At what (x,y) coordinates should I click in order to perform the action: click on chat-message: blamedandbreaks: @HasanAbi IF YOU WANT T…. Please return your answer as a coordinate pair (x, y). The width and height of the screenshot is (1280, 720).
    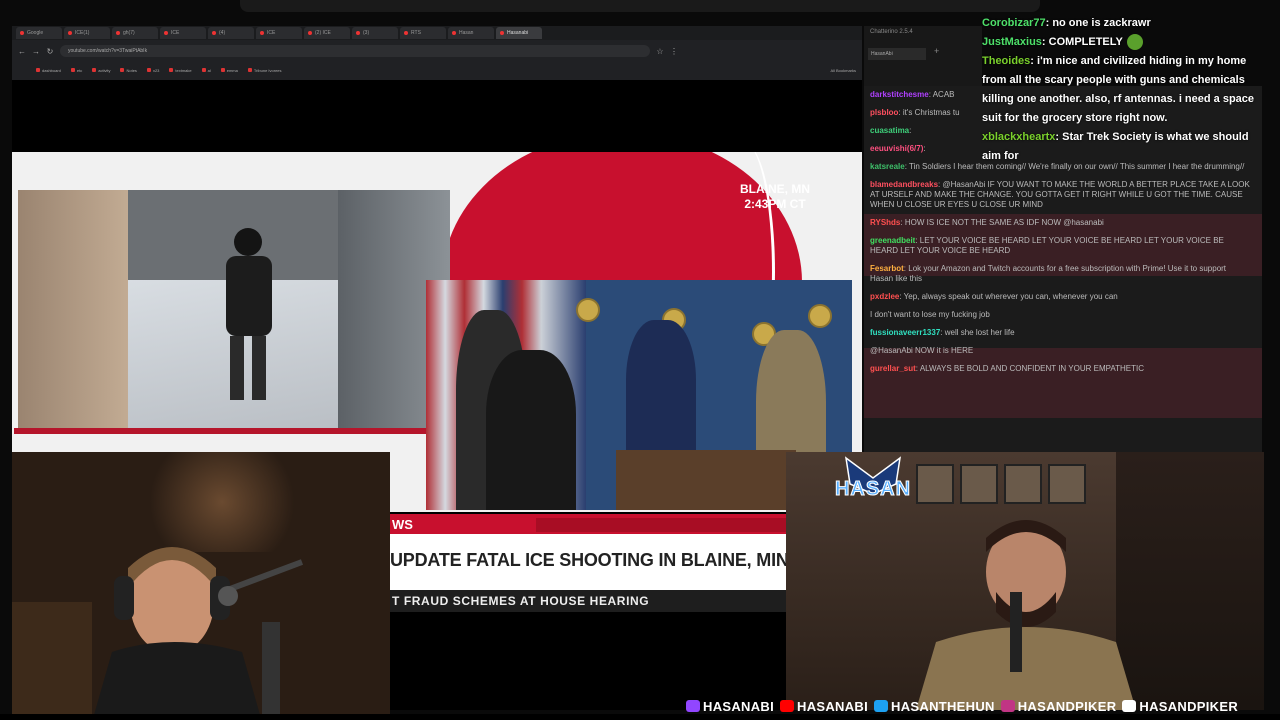
    Looking at the image, I should click on (1060, 195).